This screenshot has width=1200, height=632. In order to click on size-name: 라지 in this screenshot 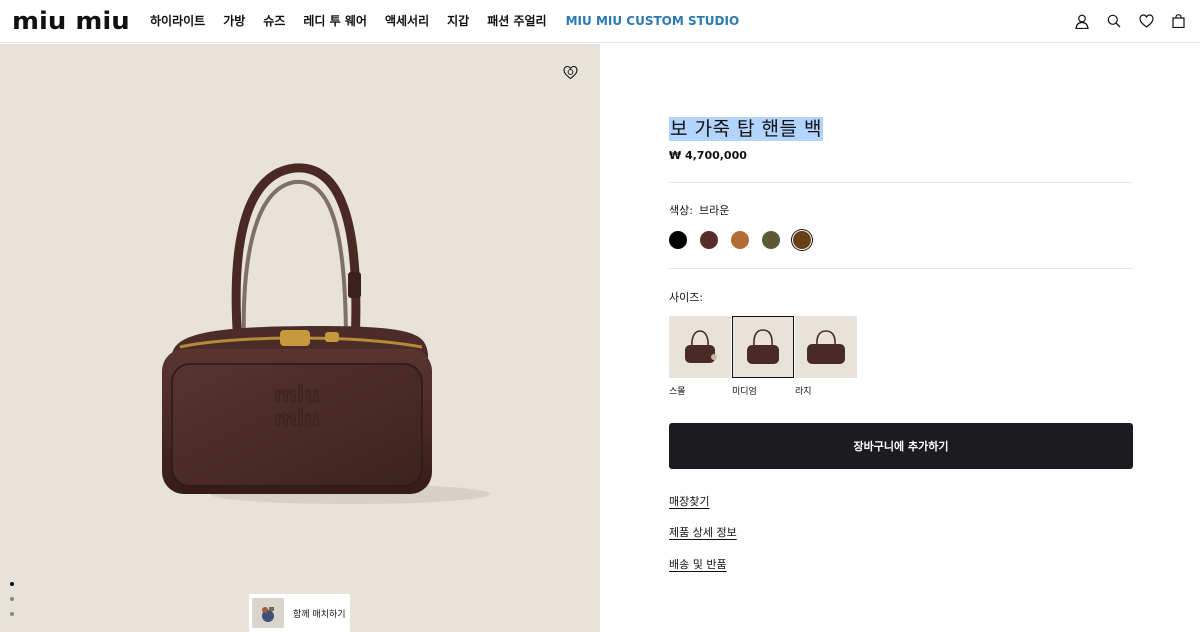, I will do `click(803, 392)`.